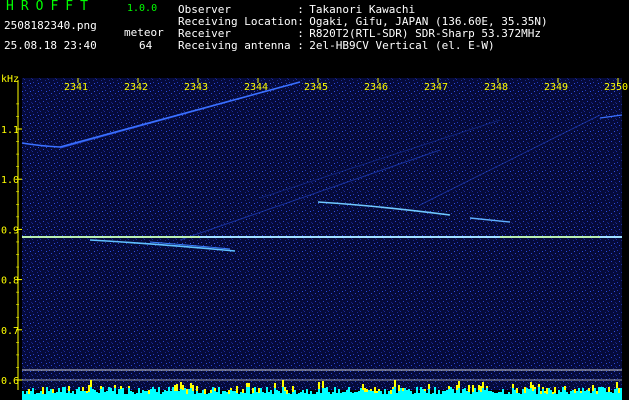  Describe the element at coordinates (616, 87) in the screenshot. I see `x-tick-label: 2350` at that location.